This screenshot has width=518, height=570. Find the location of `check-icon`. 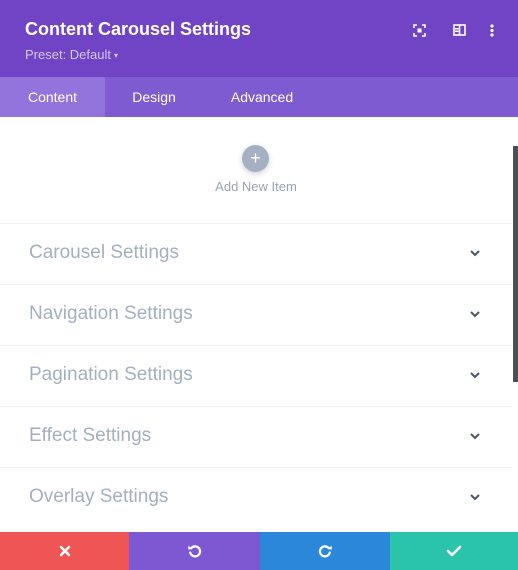

check-icon is located at coordinates (454, 551).